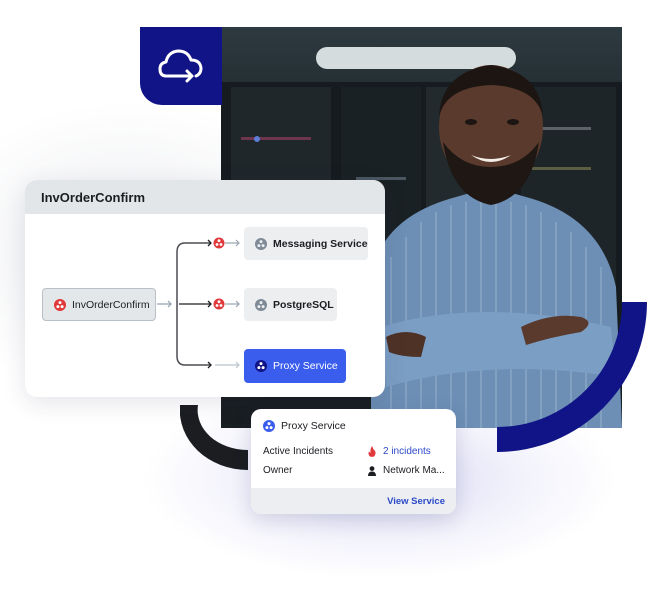 Image resolution: width=650 pixels, height=600 pixels. Describe the element at coordinates (303, 304) in the screenshot. I see `target-node-label: PostgreSQL` at that location.